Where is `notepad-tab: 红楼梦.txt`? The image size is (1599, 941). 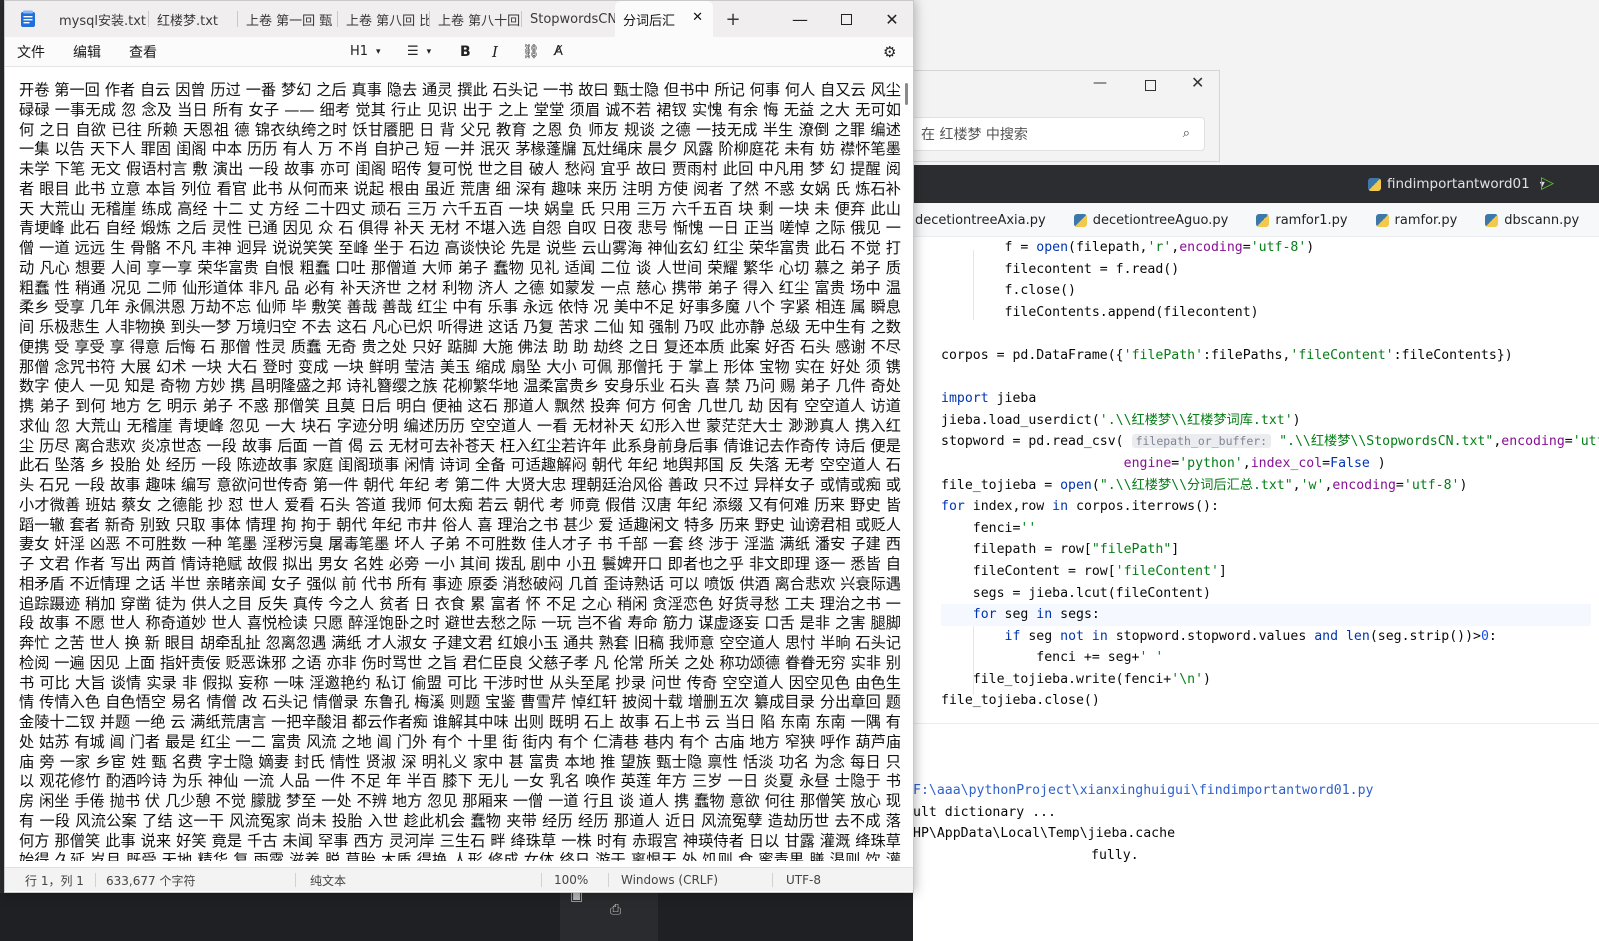
notepad-tab: 红楼梦.txt is located at coordinates (193, 19).